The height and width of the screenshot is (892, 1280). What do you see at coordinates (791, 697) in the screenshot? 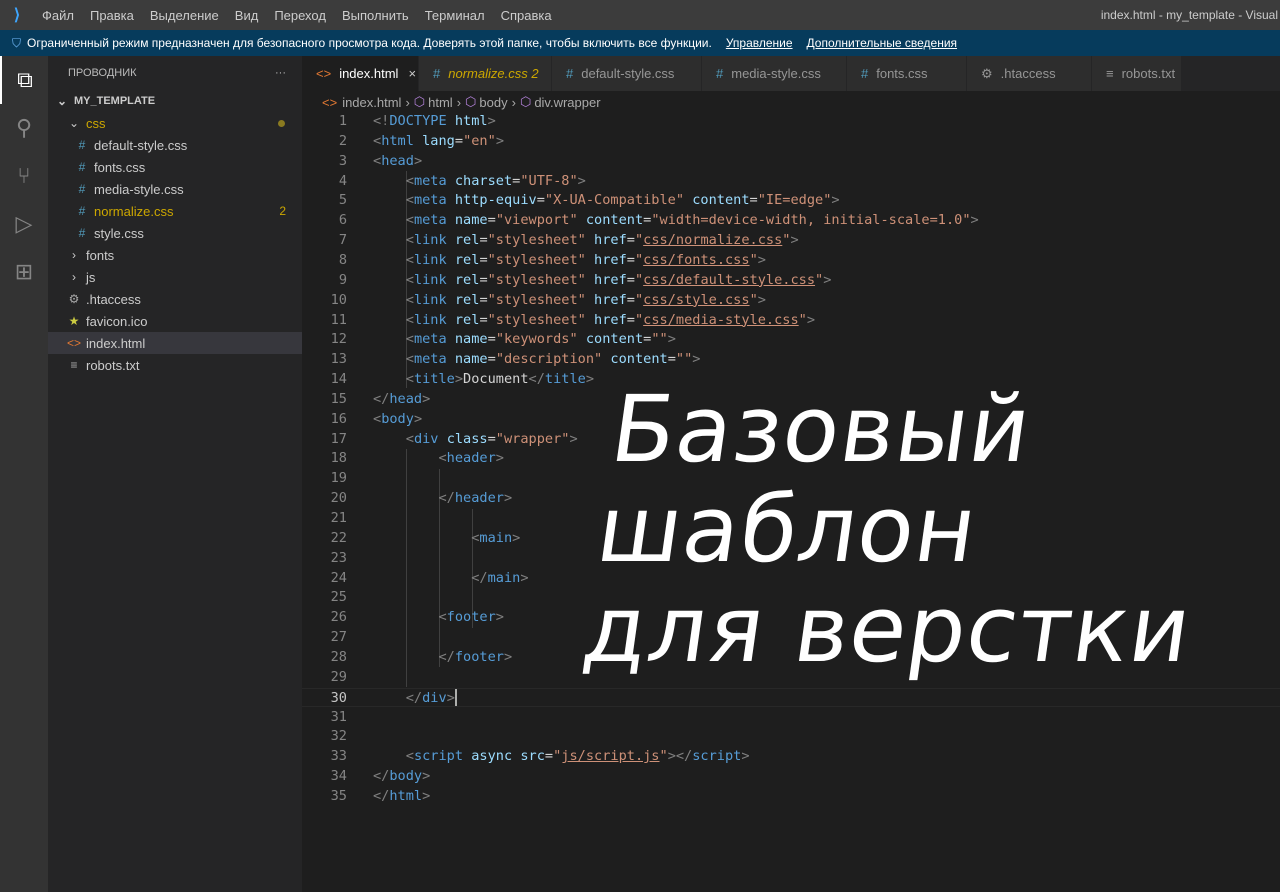
I see `code-line: 30 </div>` at bounding box center [791, 697].